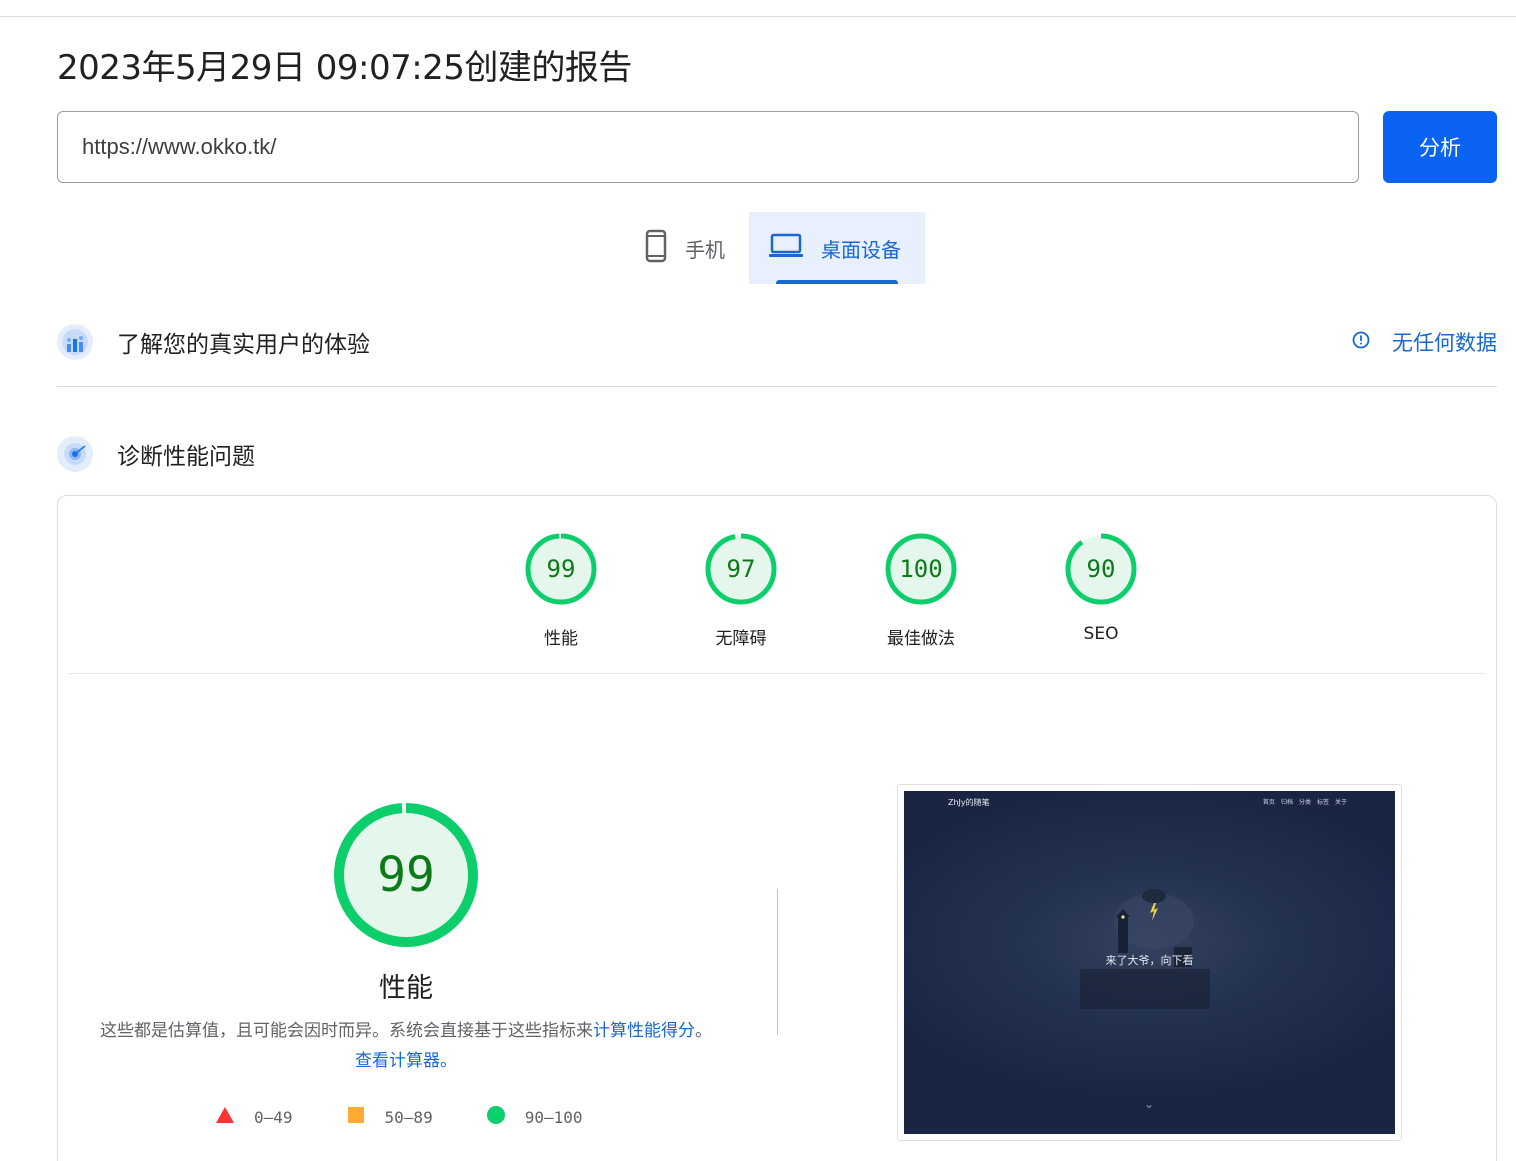 Image resolution: width=1516 pixels, height=1161 pixels. What do you see at coordinates (644, 1031) in the screenshot?
I see `calc-score-link: 计算性能得分` at bounding box center [644, 1031].